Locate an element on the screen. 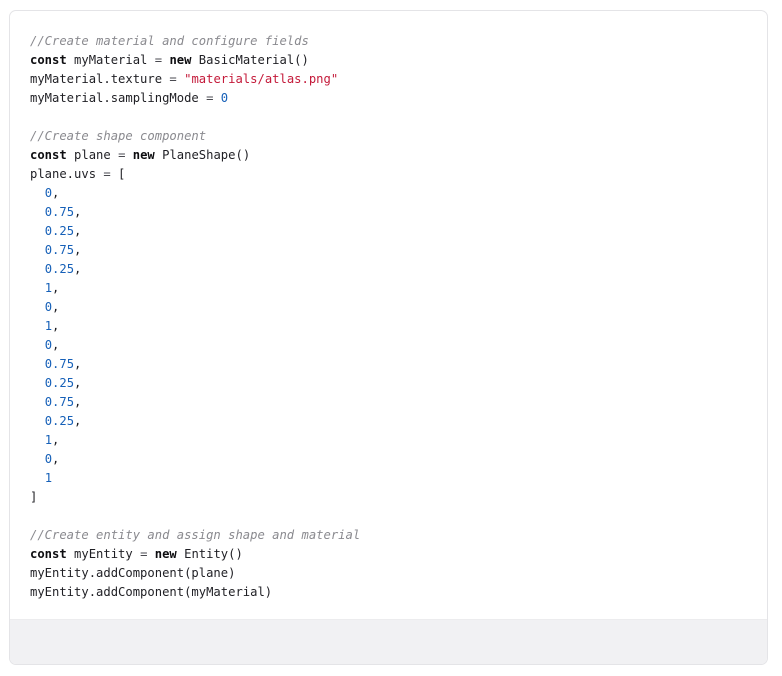  comment-token: //Create material and configure fields is located at coordinates (169, 41).